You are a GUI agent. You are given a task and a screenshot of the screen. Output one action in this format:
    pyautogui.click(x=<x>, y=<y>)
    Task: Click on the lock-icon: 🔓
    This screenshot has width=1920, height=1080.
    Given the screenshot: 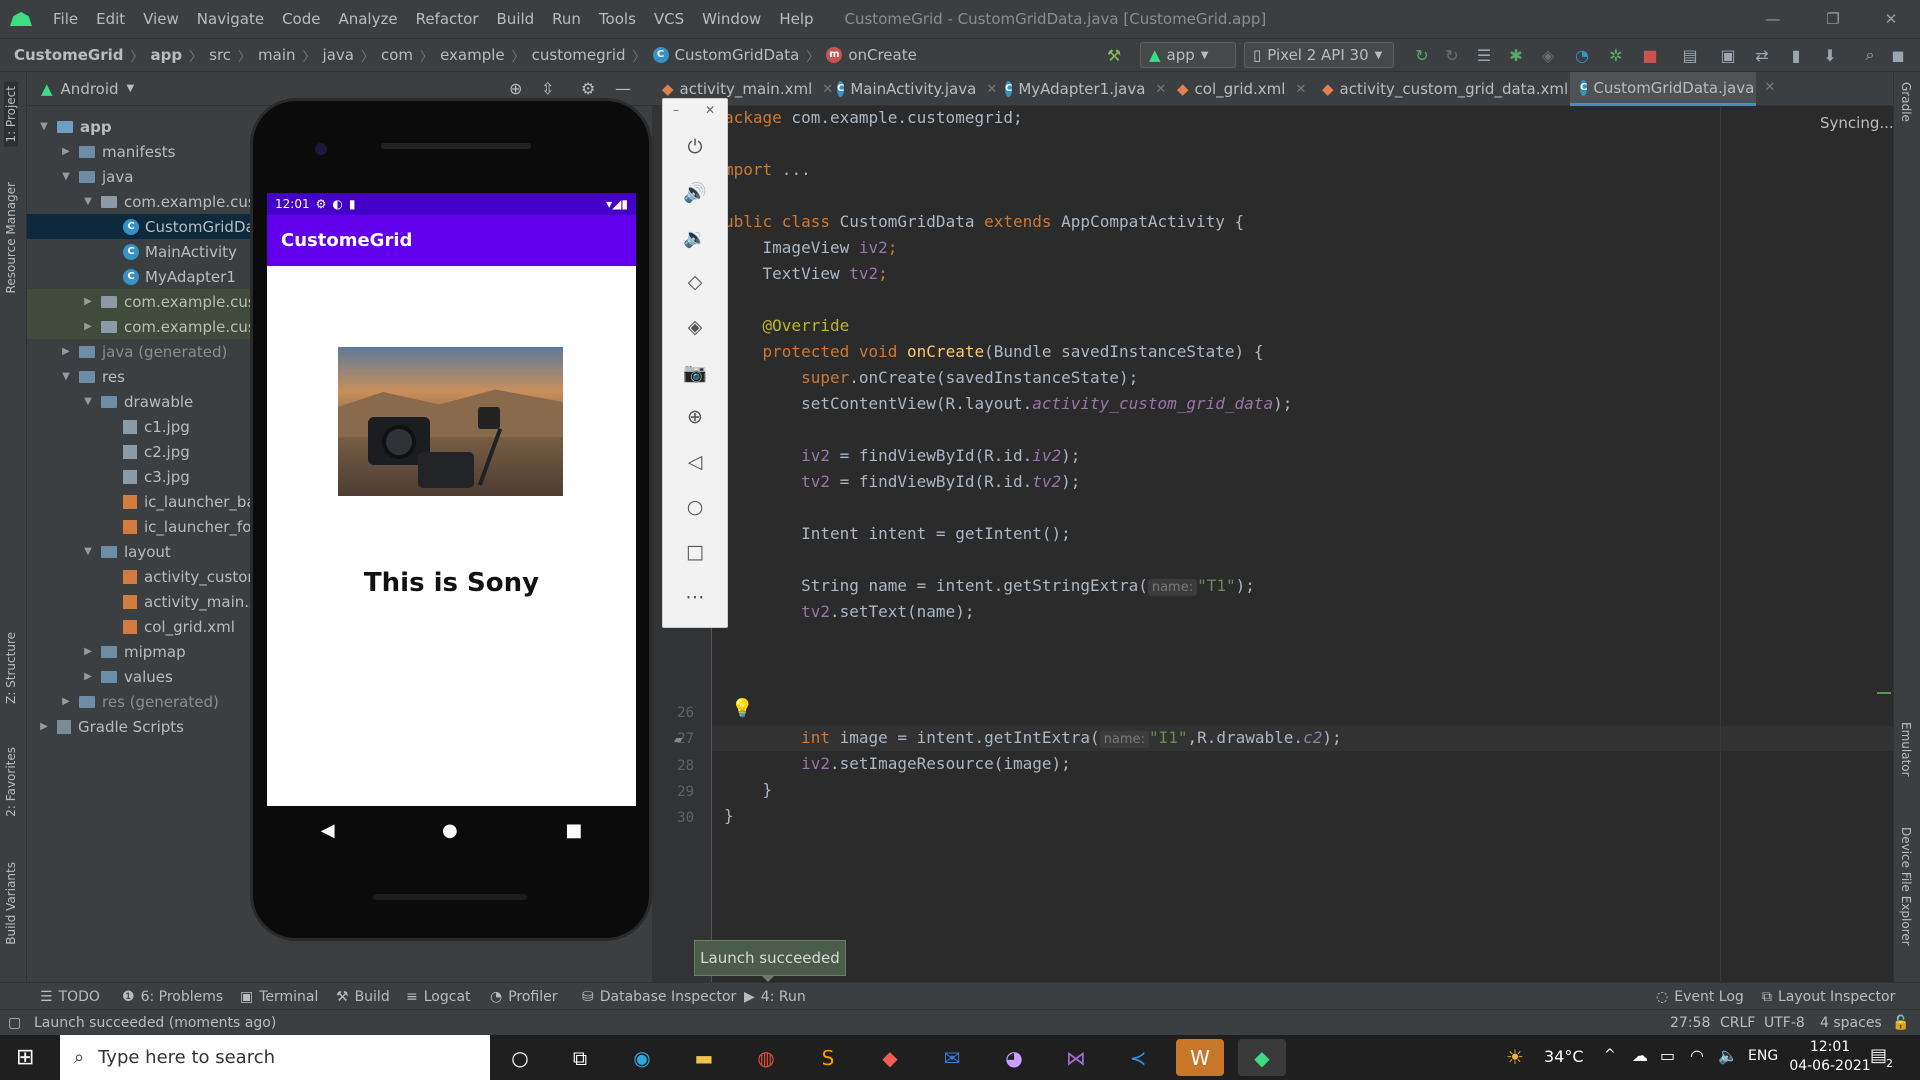 What is the action you would take?
    pyautogui.click(x=1900, y=1023)
    